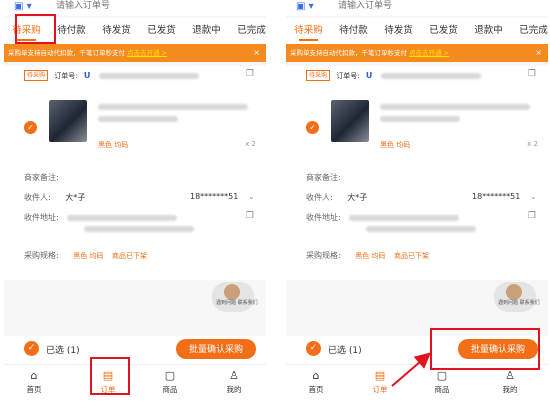 This screenshot has width=550, height=408. I want to click on highlight-box-tab, so click(35, 29).